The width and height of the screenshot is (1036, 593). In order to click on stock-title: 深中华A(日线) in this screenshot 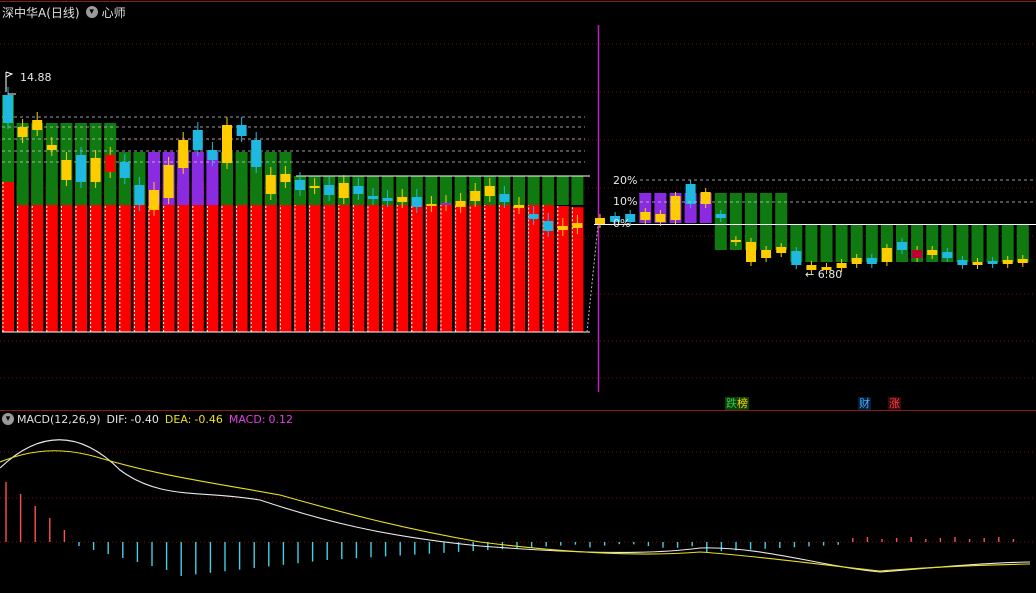, I will do `click(41, 12)`.